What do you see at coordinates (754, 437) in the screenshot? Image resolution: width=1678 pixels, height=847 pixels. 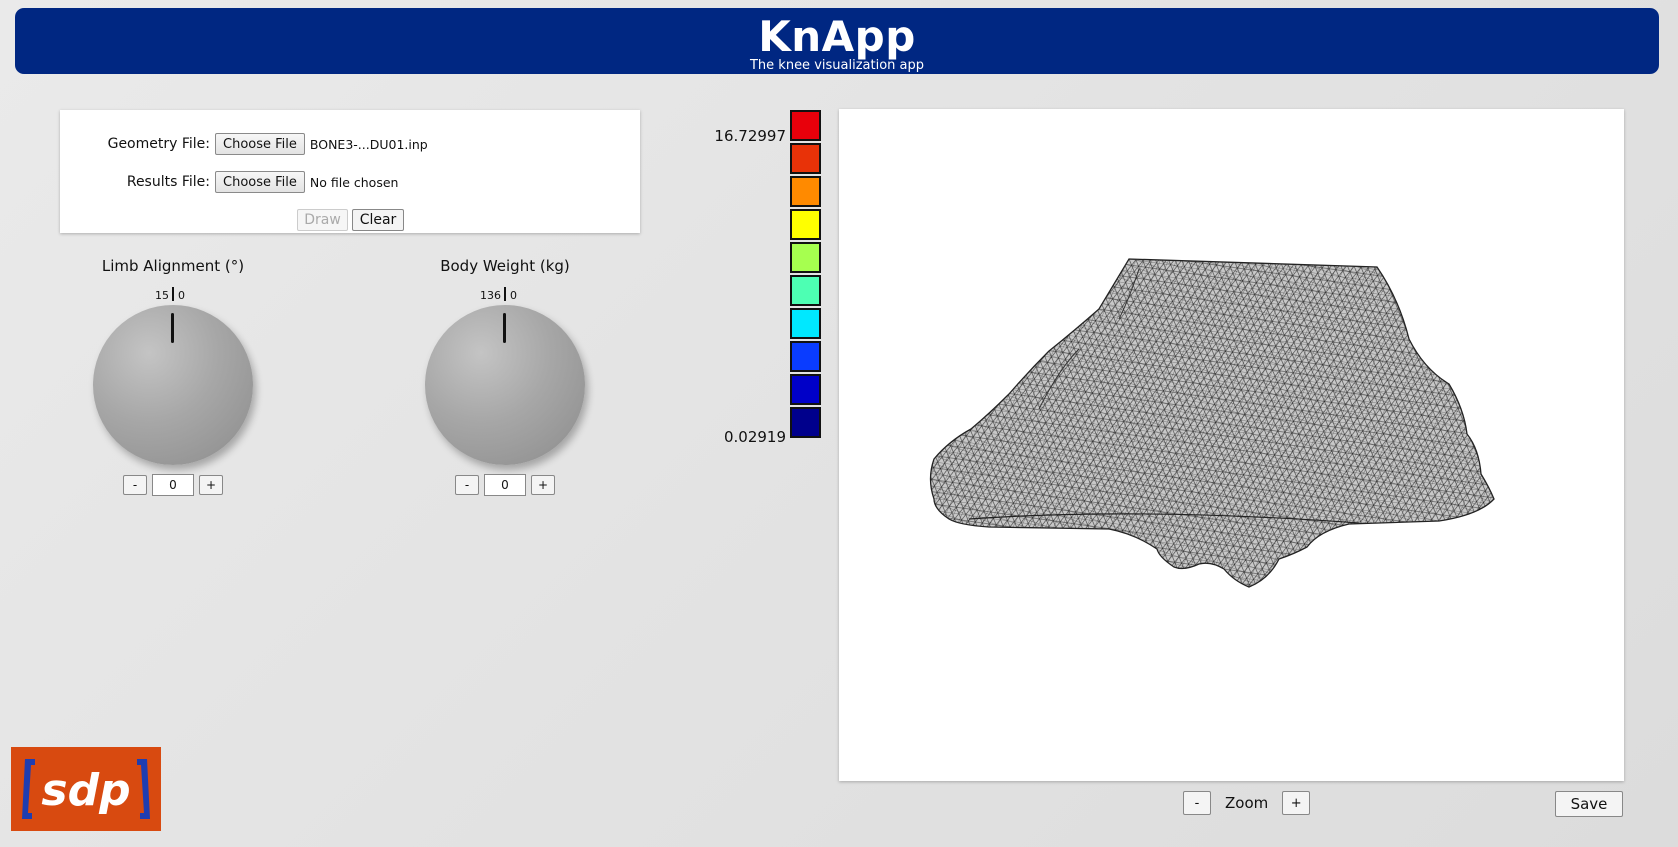 I see `legend-min-value: 0.02919` at bounding box center [754, 437].